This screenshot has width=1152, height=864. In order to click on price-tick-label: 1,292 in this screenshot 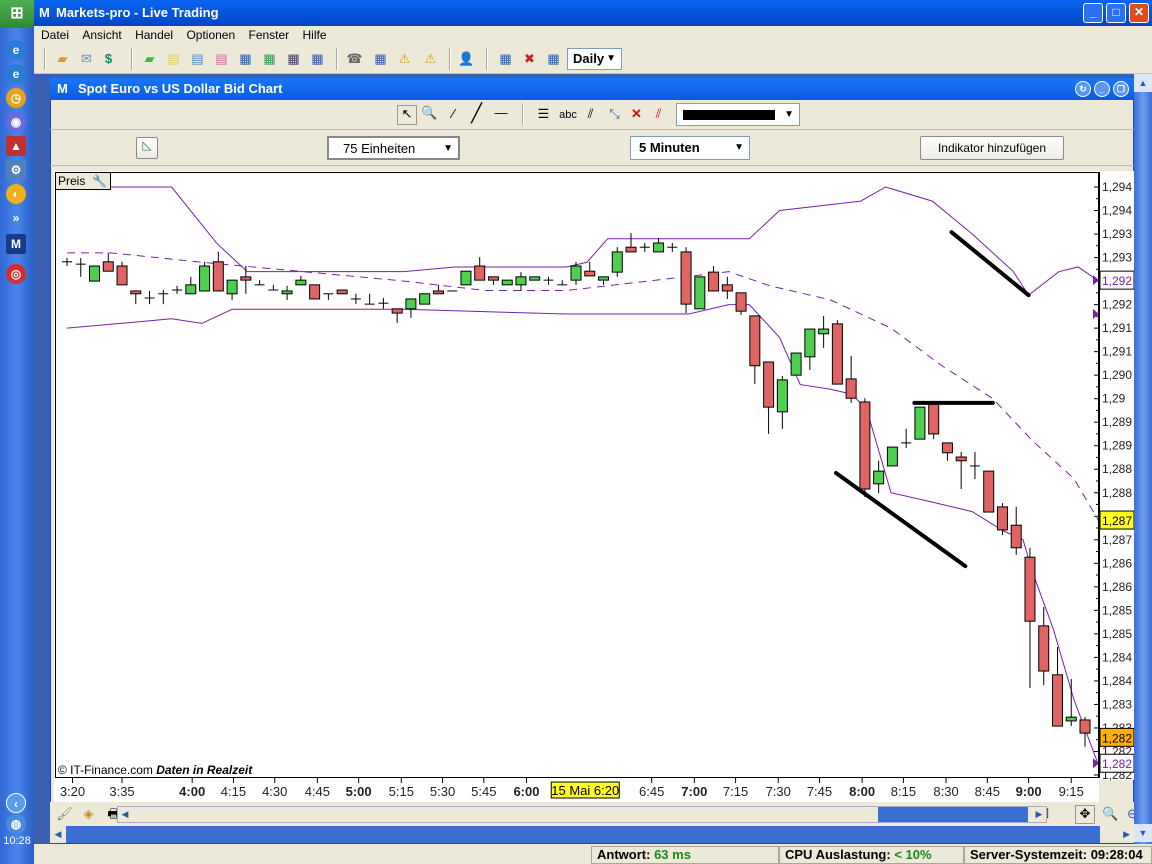, I will do `click(1117, 305)`.